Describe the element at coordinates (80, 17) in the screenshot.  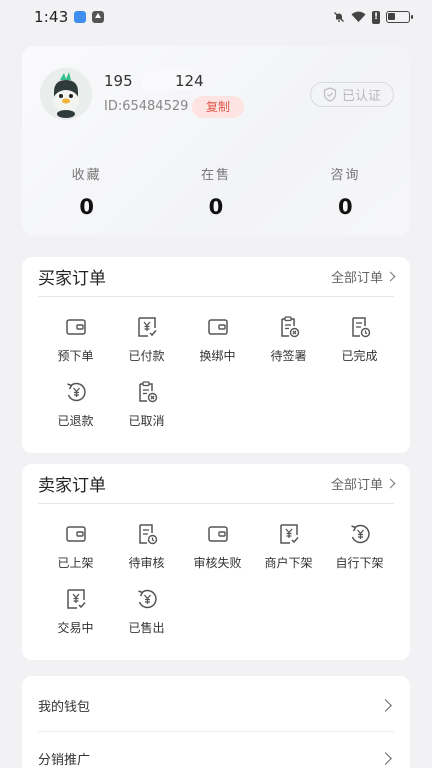
I see `cloud-icon` at that location.